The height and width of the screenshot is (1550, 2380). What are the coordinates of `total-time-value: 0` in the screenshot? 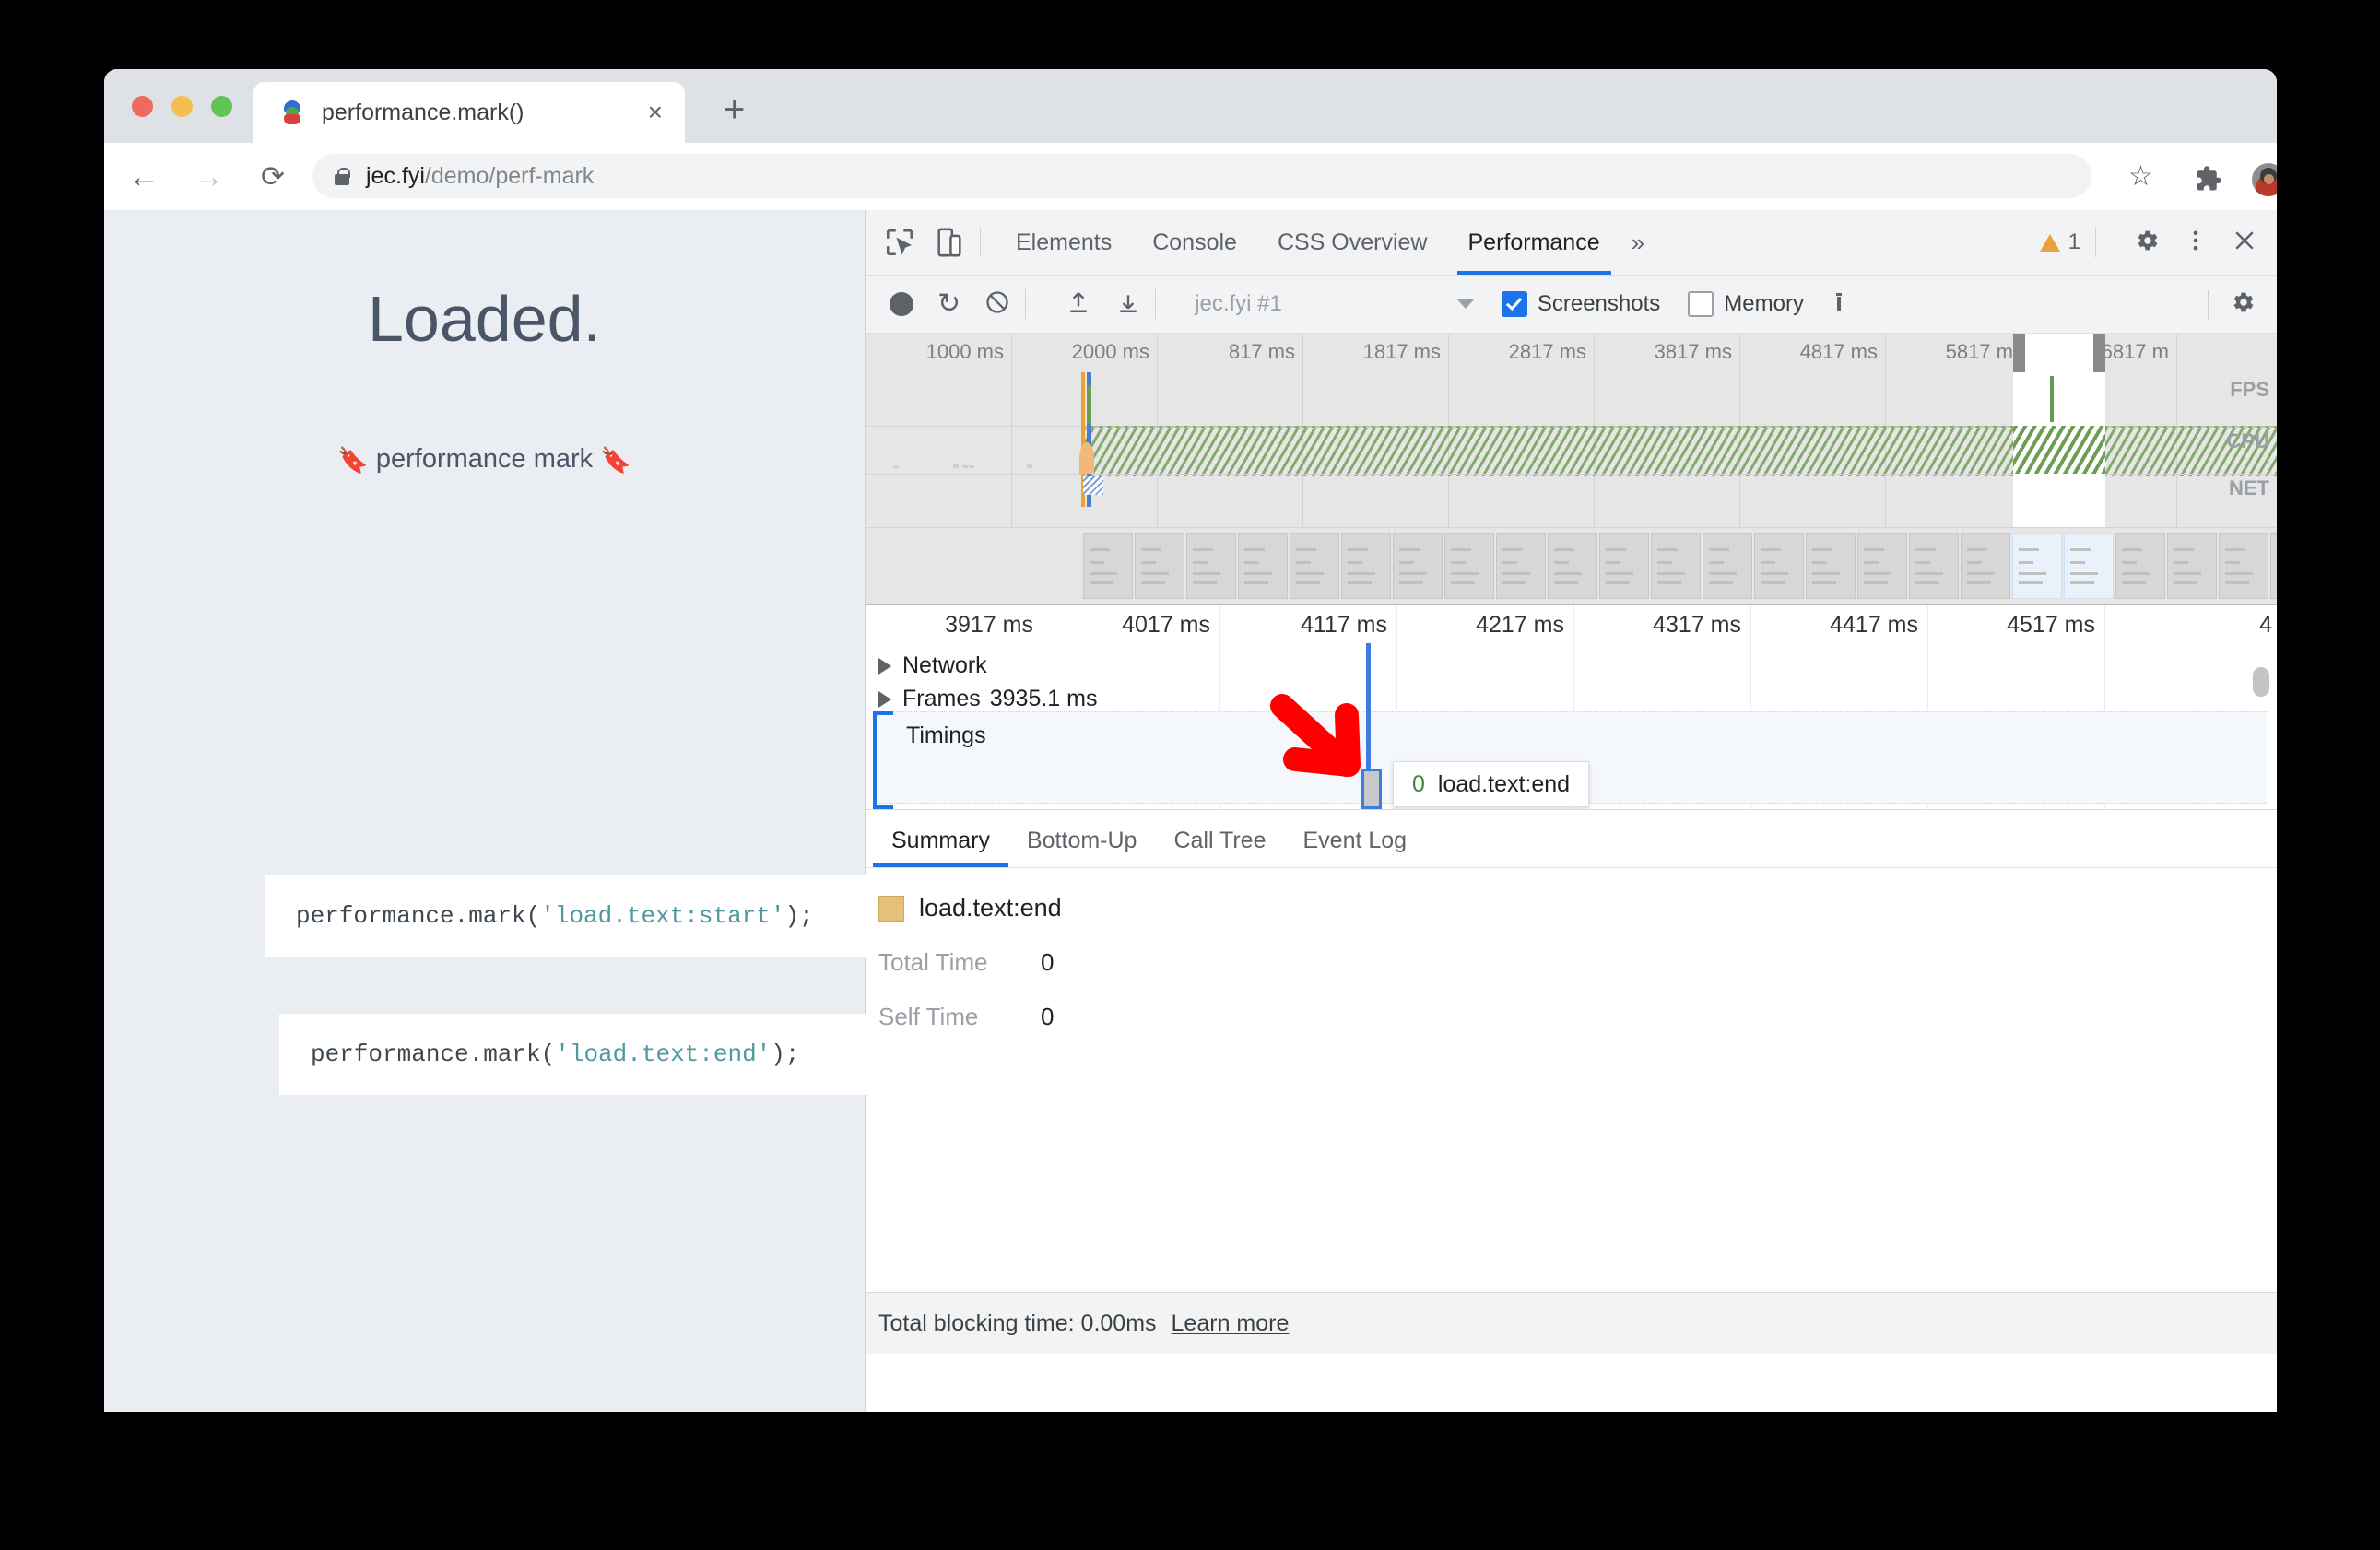 It's located at (1048, 962).